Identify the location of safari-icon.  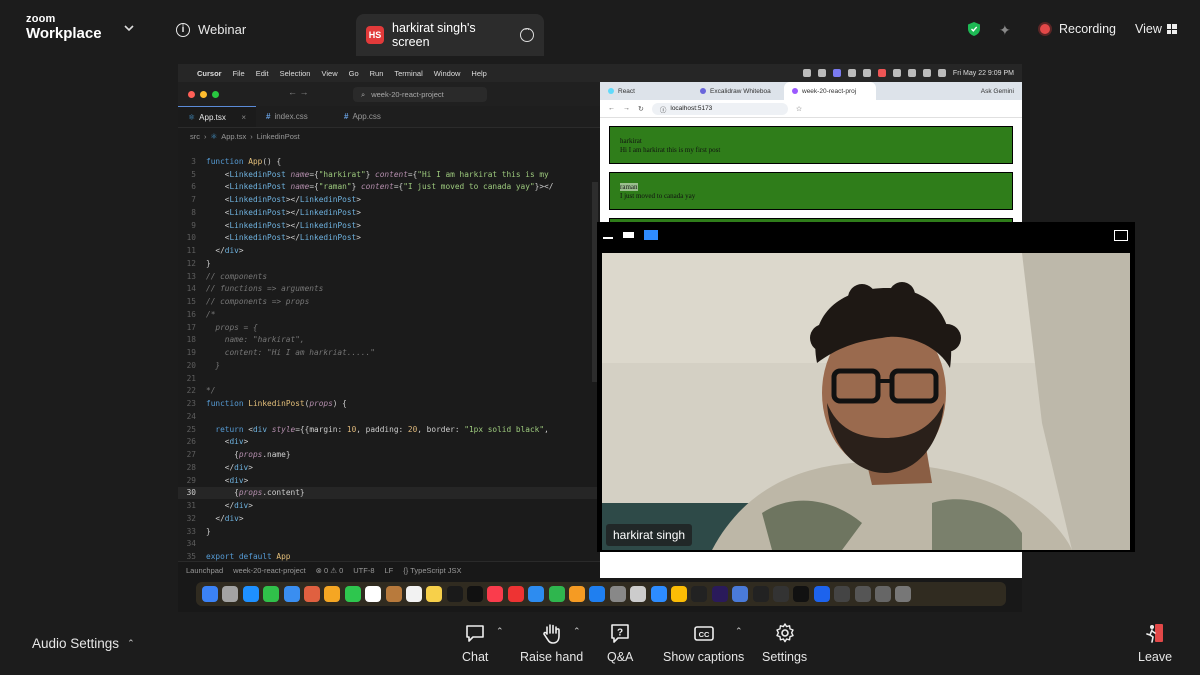
(250, 594).